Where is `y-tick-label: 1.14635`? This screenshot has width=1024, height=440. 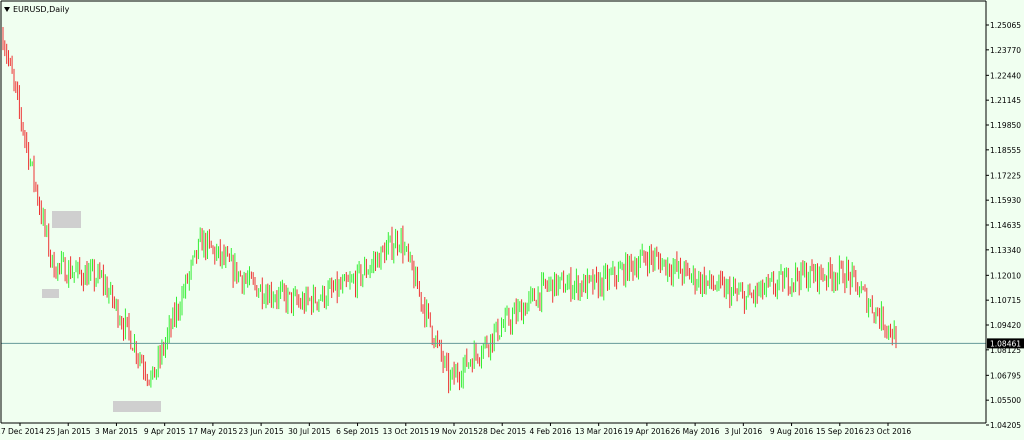
y-tick-label: 1.14635 is located at coordinates (1005, 225).